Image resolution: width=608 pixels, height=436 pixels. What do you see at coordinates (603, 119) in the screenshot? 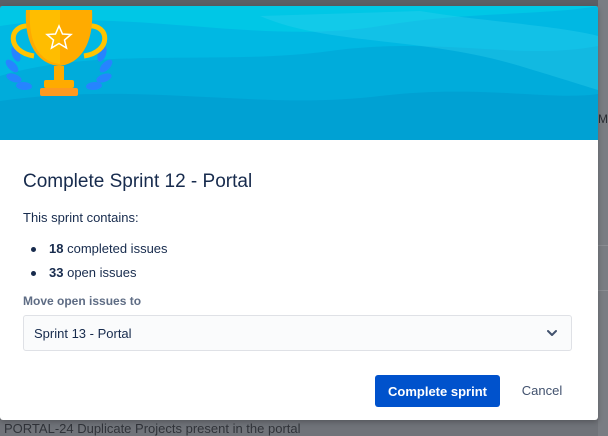
I see `background-text-right: Me` at bounding box center [603, 119].